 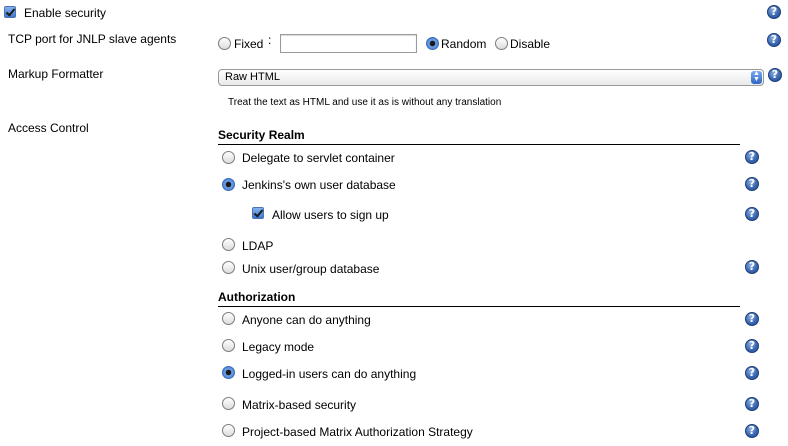 I want to click on authz-anyone-radio, so click(x=228, y=318).